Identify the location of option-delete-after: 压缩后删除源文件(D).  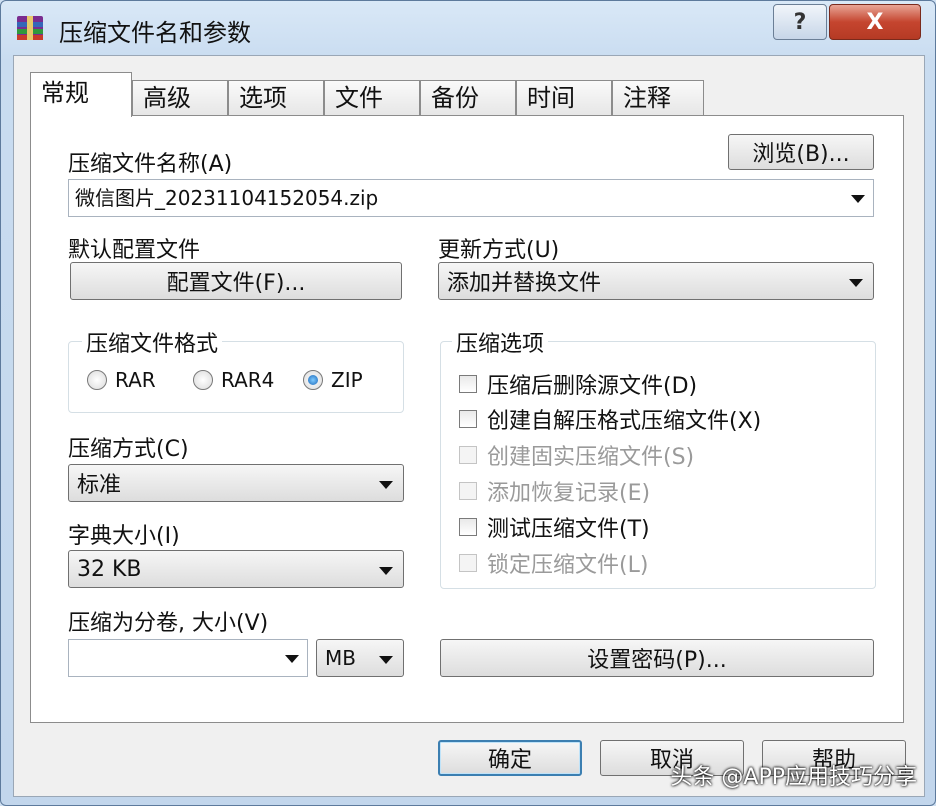
(578, 384).